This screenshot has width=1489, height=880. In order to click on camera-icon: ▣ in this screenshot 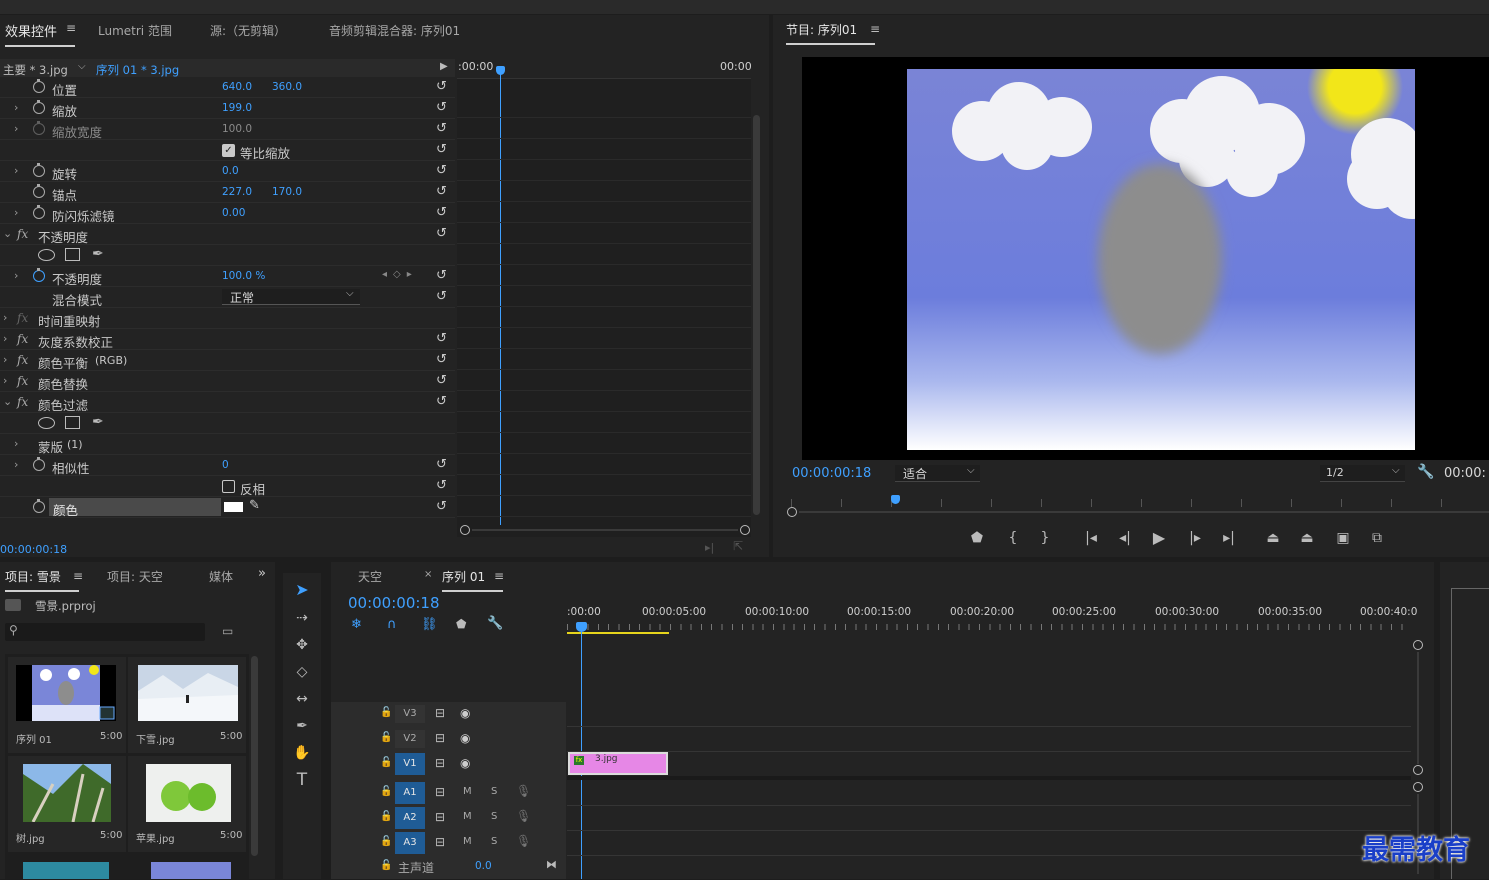, I will do `click(1343, 538)`.